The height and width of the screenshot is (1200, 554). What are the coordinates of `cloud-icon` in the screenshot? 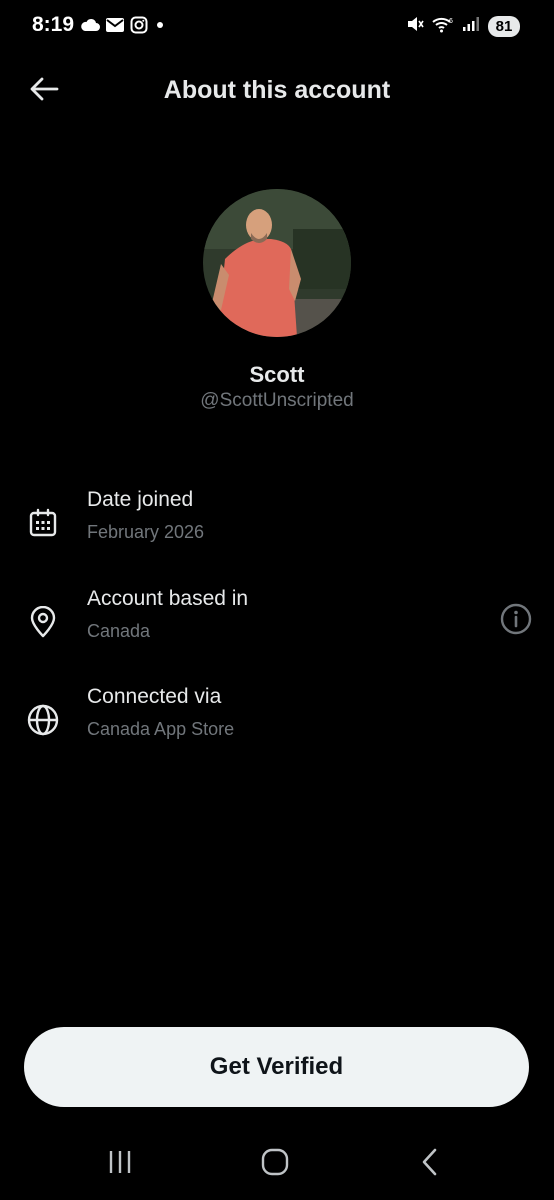 It's located at (90, 27).